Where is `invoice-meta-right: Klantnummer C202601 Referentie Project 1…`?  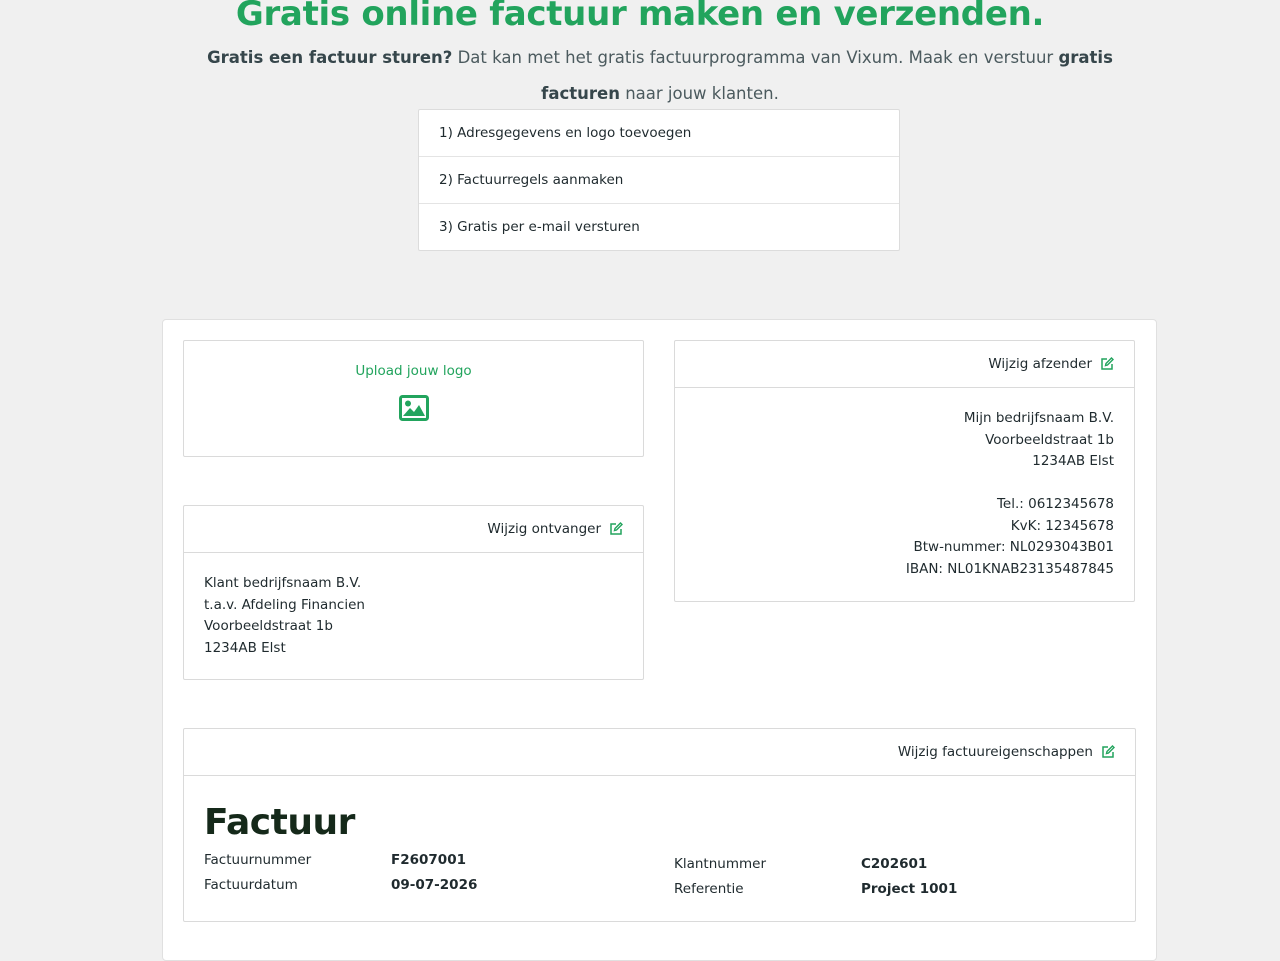 invoice-meta-right: Klantnummer C202601 Referentie Project 1… is located at coordinates (874, 877).